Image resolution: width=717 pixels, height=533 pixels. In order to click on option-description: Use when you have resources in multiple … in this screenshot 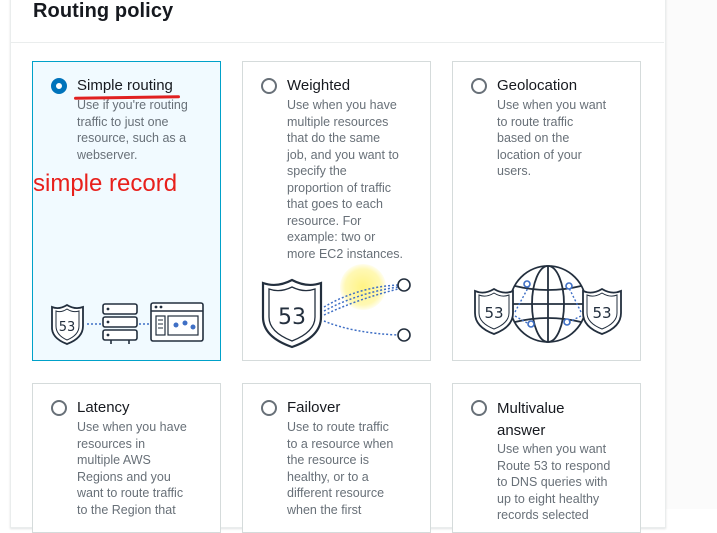, I will do `click(132, 468)`.